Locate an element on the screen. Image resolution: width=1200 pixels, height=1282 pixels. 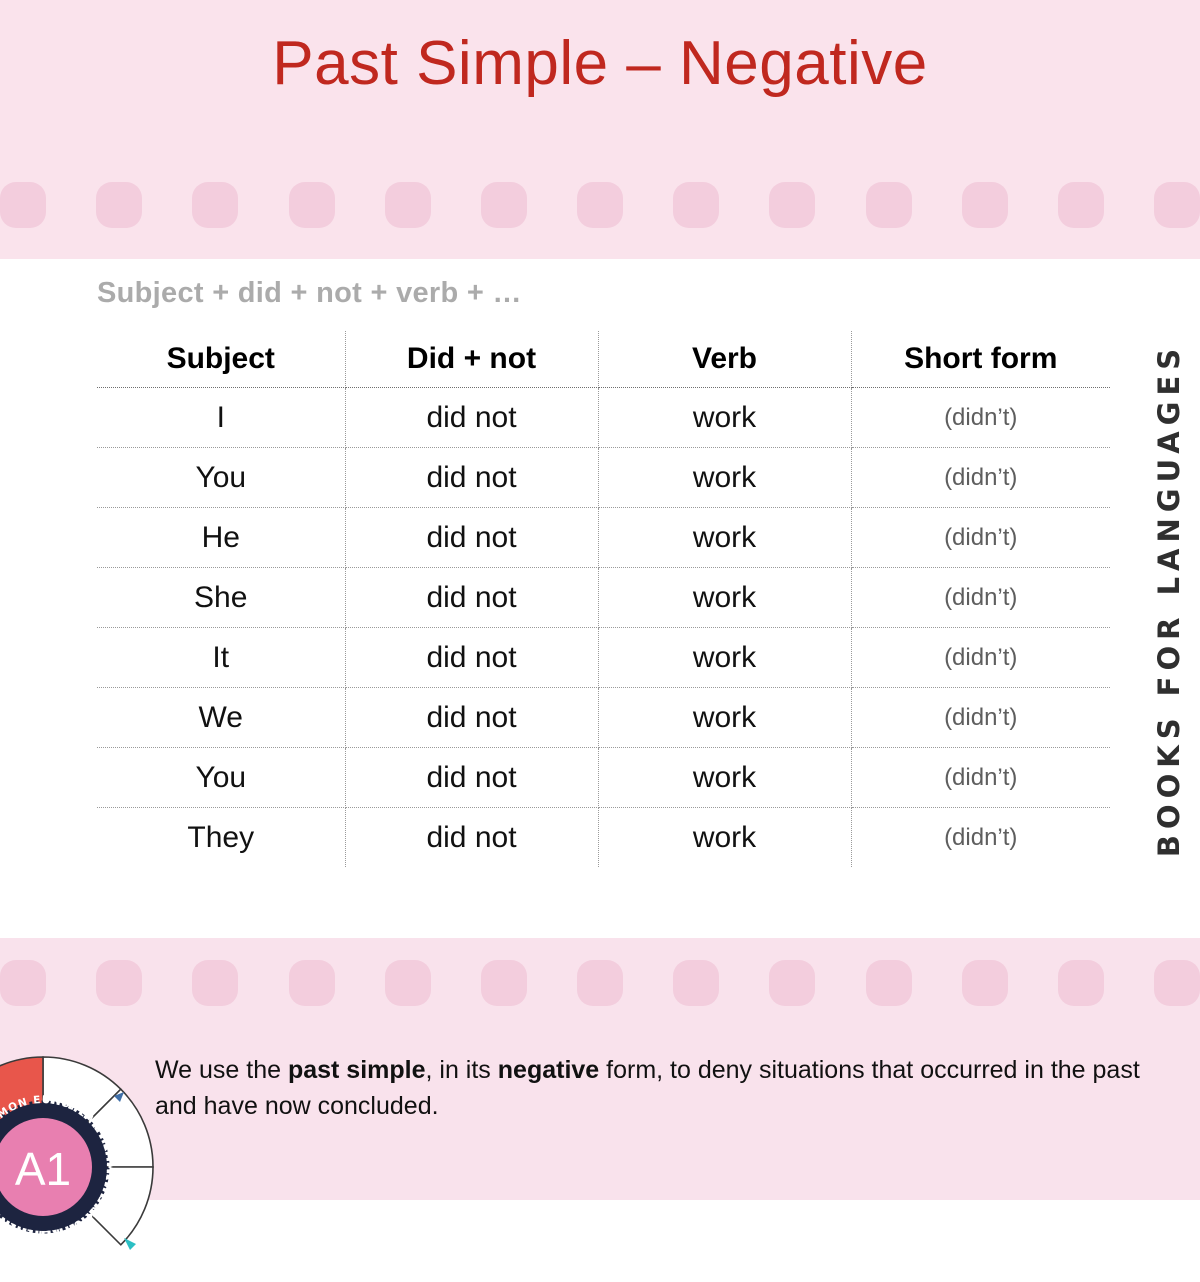
column-header-subject: Subject is located at coordinates (221, 359).